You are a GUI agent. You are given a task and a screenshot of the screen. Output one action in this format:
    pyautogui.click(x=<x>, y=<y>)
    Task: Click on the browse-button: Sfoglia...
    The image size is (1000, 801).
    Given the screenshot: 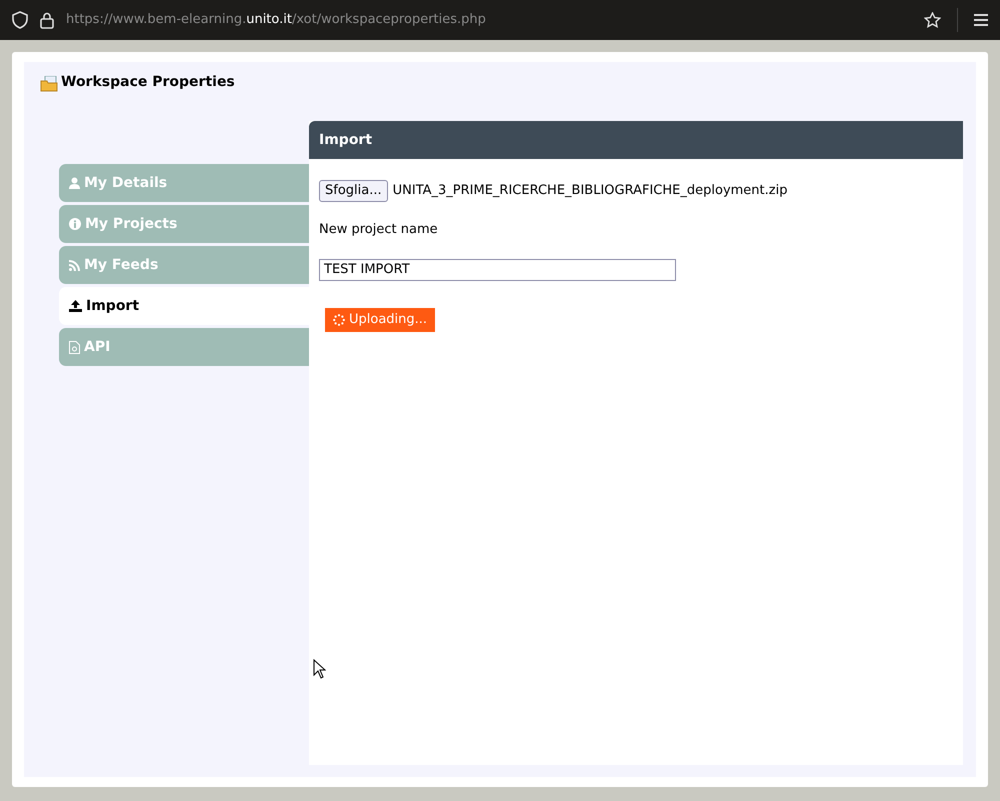 What is the action you would take?
    pyautogui.click(x=353, y=191)
    